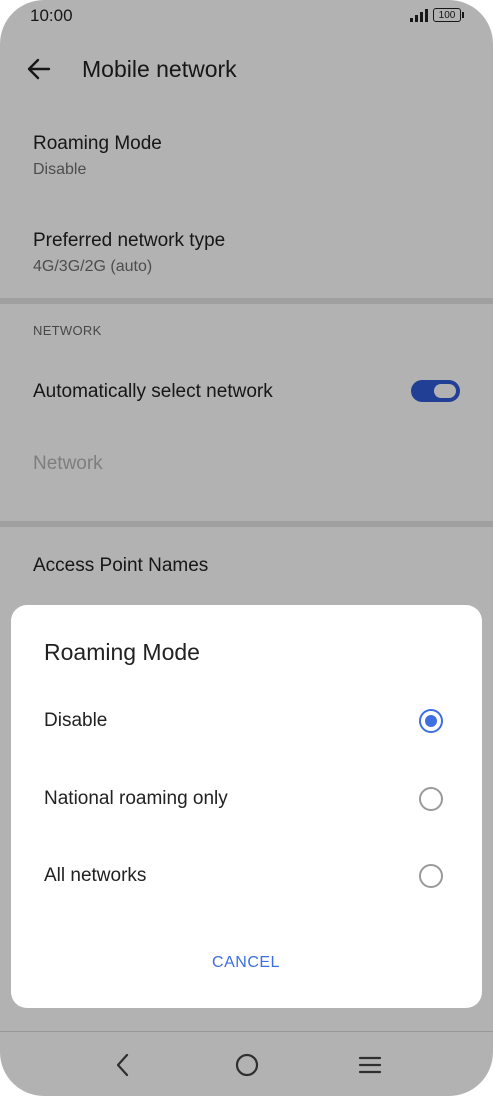  Describe the element at coordinates (246, 963) in the screenshot. I see `cancel-button: CANCEL` at that location.